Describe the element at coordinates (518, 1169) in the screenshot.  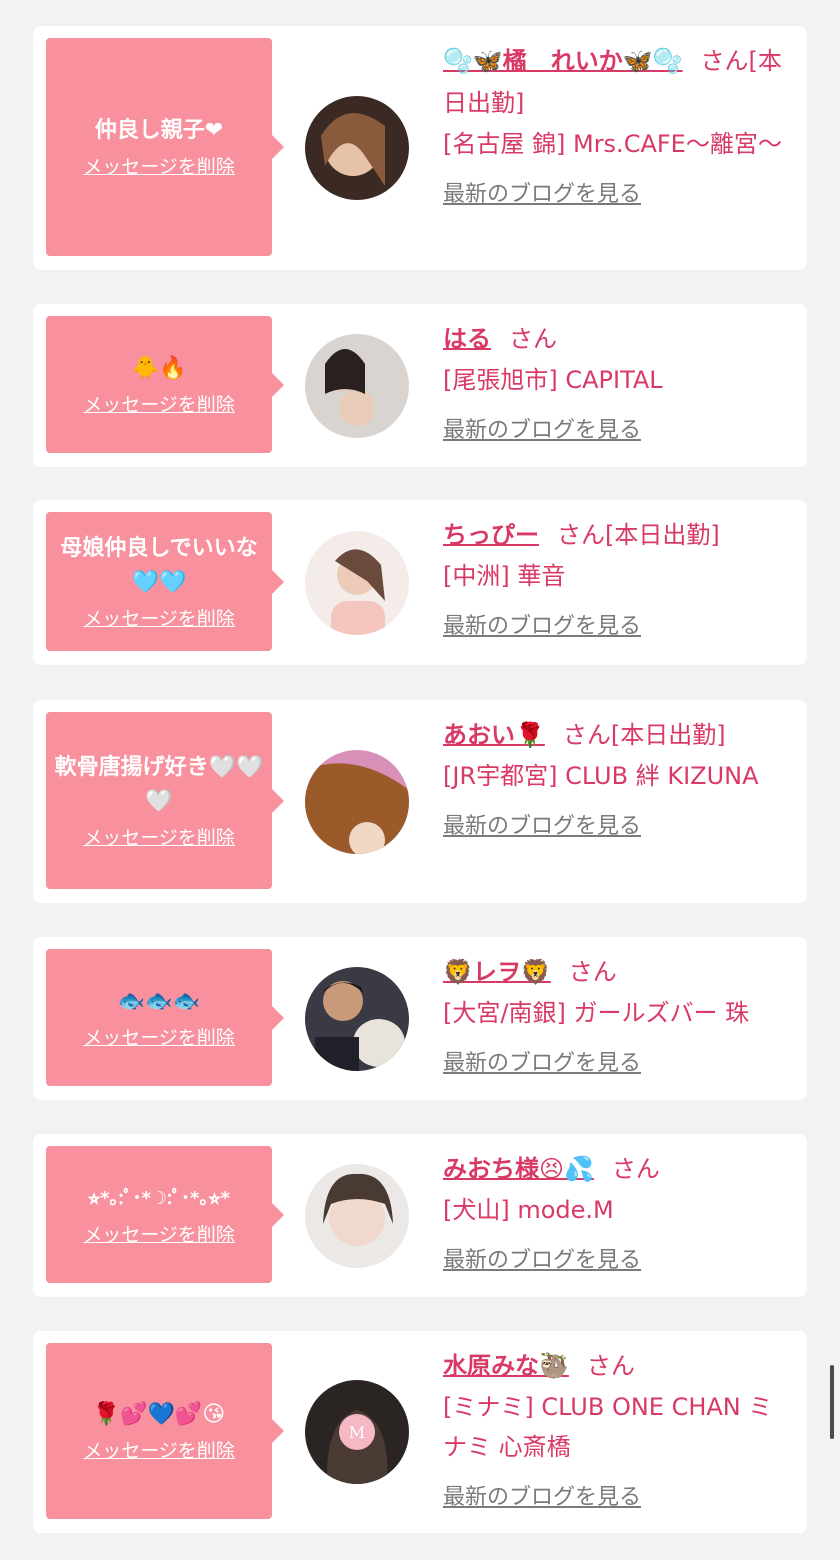
I see `cast-name-link: みおち様😣💦` at that location.